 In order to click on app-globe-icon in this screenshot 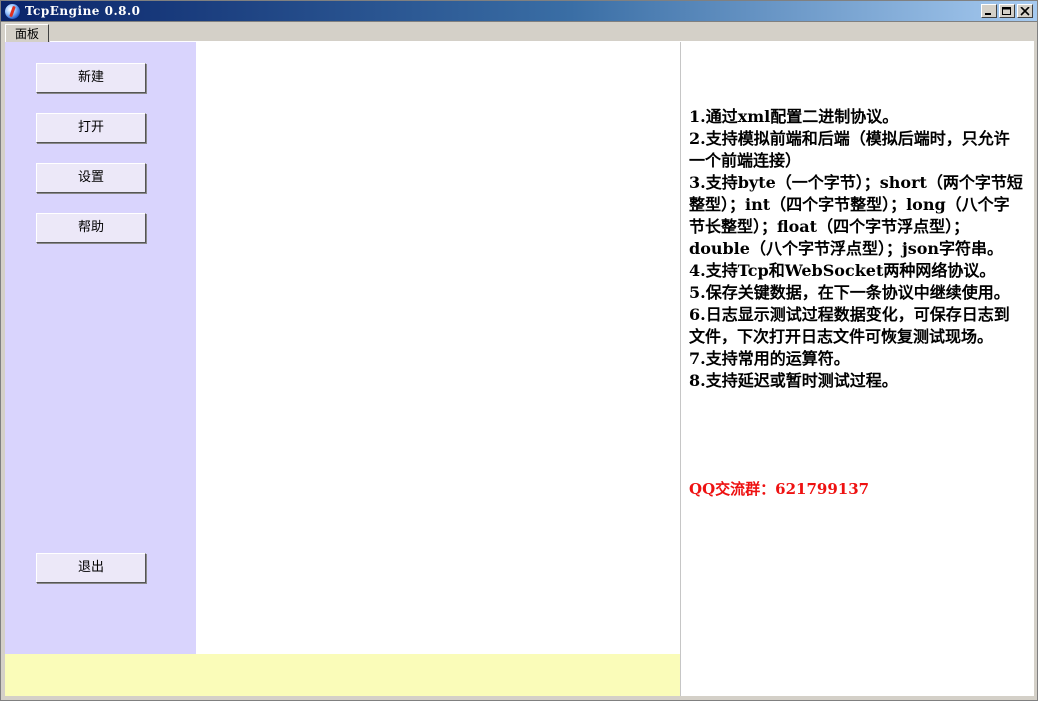, I will do `click(12, 11)`.